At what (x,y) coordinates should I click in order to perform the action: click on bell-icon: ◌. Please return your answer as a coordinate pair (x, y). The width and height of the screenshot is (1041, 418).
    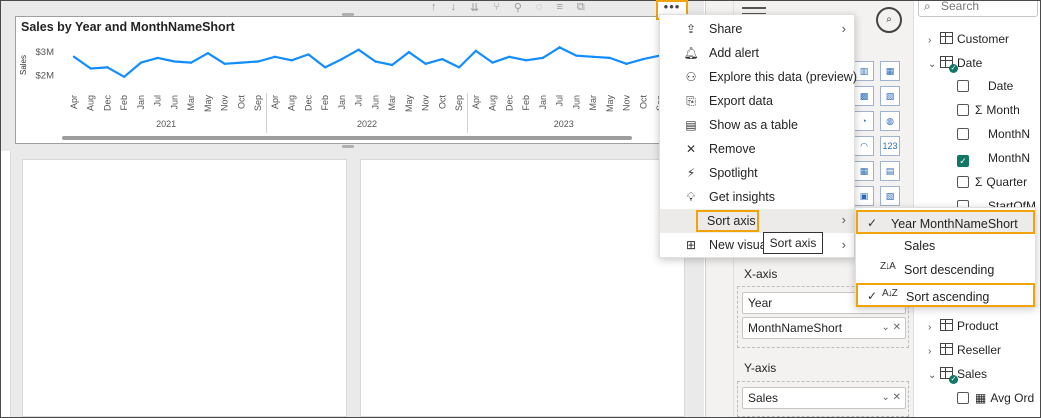
    Looking at the image, I should click on (539, 8).